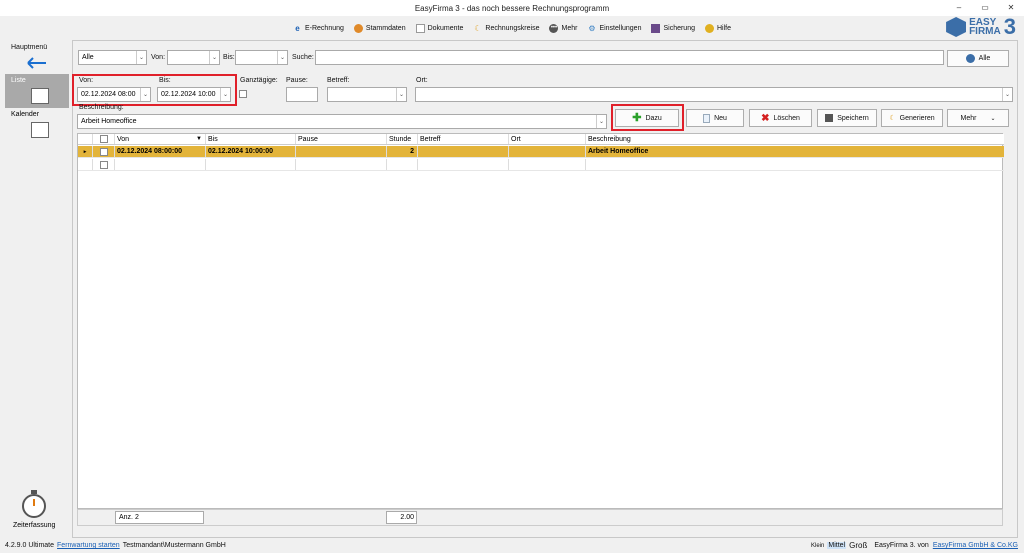 The height and width of the screenshot is (553, 1024). I want to click on document-icon, so click(420, 28).